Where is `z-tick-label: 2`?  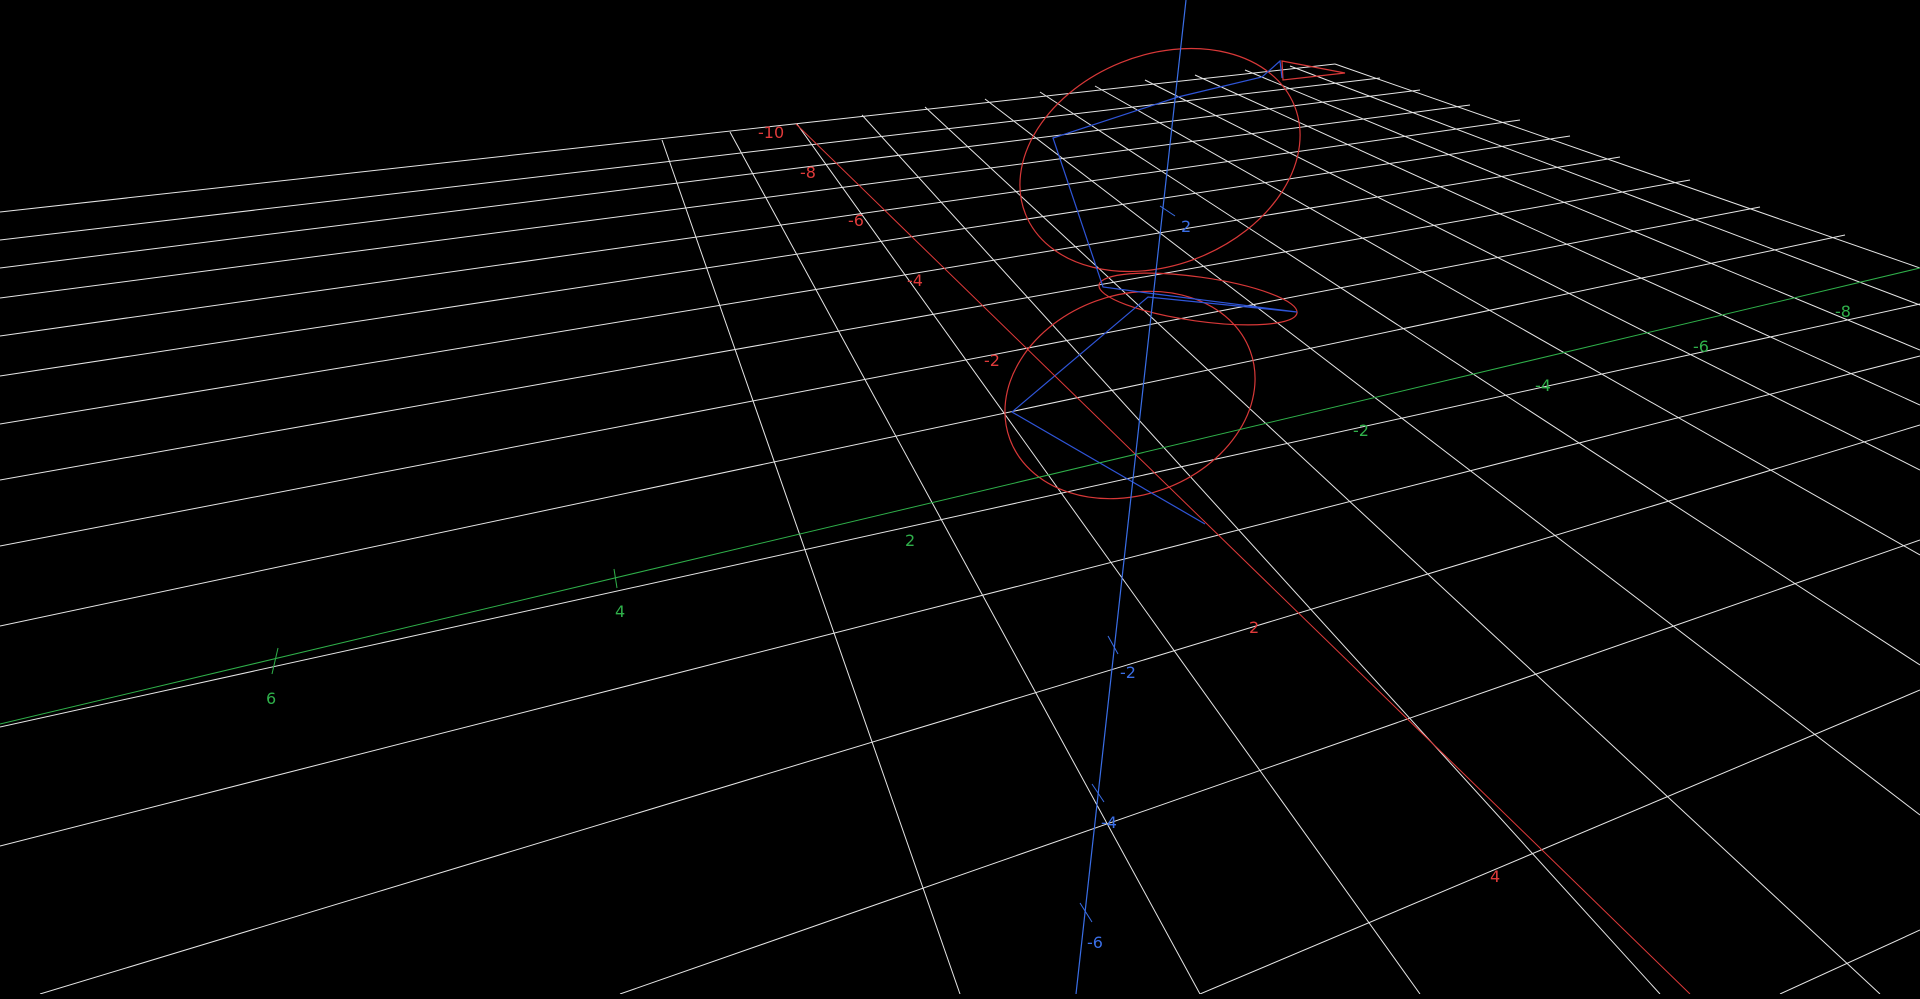
z-tick-label: 2 is located at coordinates (1186, 226).